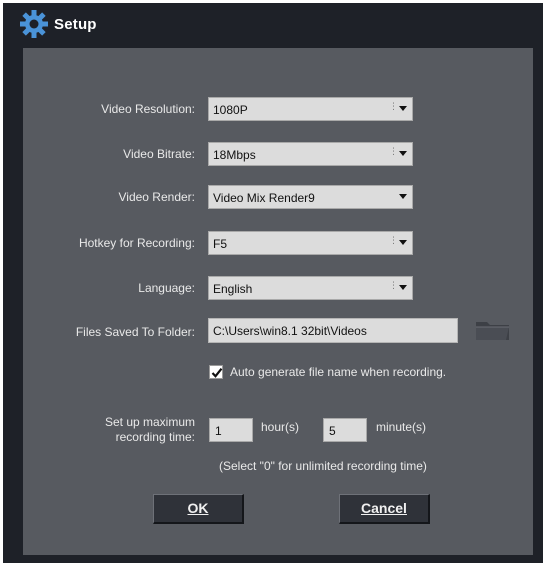 The image size is (547, 568). I want to click on hotkey-label: Hotkey for Recording:, so click(136, 243).